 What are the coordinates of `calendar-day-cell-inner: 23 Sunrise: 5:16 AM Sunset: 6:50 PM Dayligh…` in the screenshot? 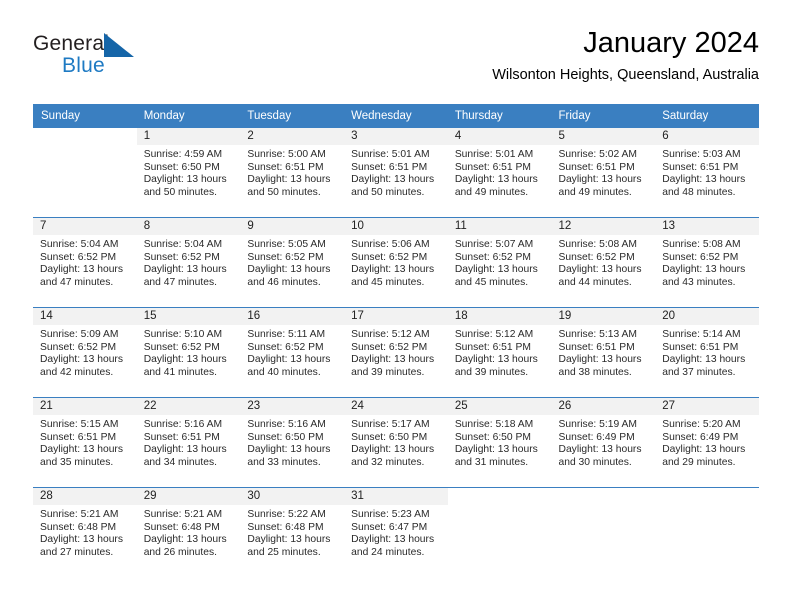 It's located at (292, 442).